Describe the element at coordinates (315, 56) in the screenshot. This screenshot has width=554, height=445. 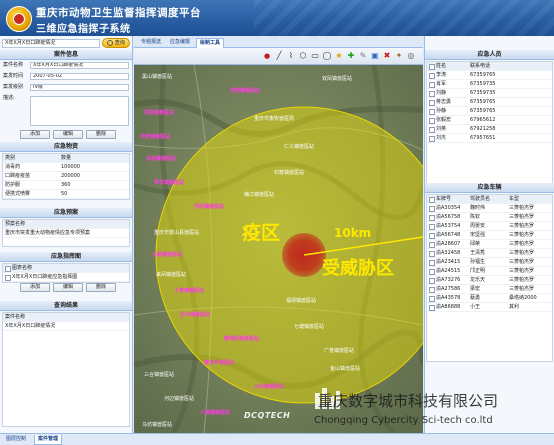
I see `rectangle-tool-icon: ▭` at that location.